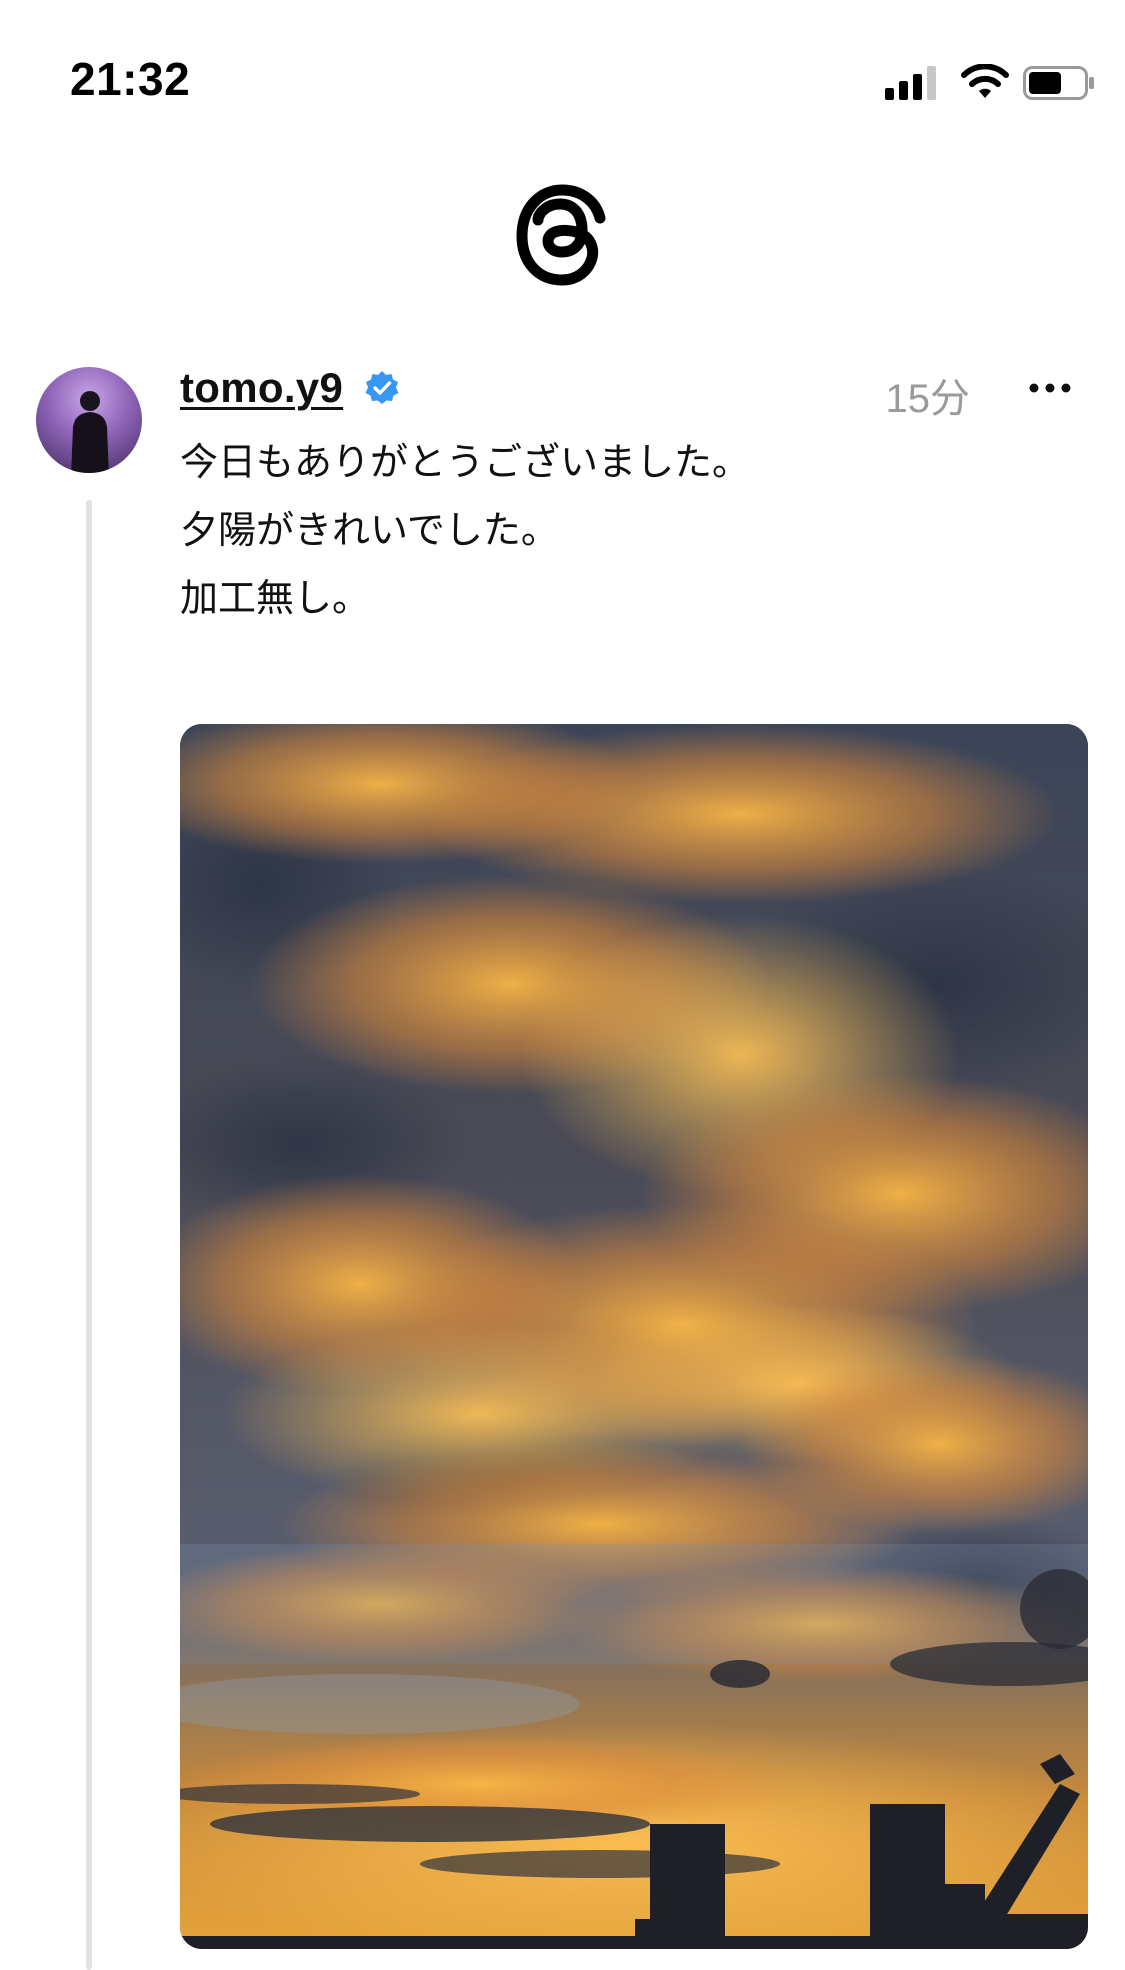 The width and height of the screenshot is (1125, 1970). Describe the element at coordinates (928, 399) in the screenshot. I see `post-timestamp: 15分` at that location.